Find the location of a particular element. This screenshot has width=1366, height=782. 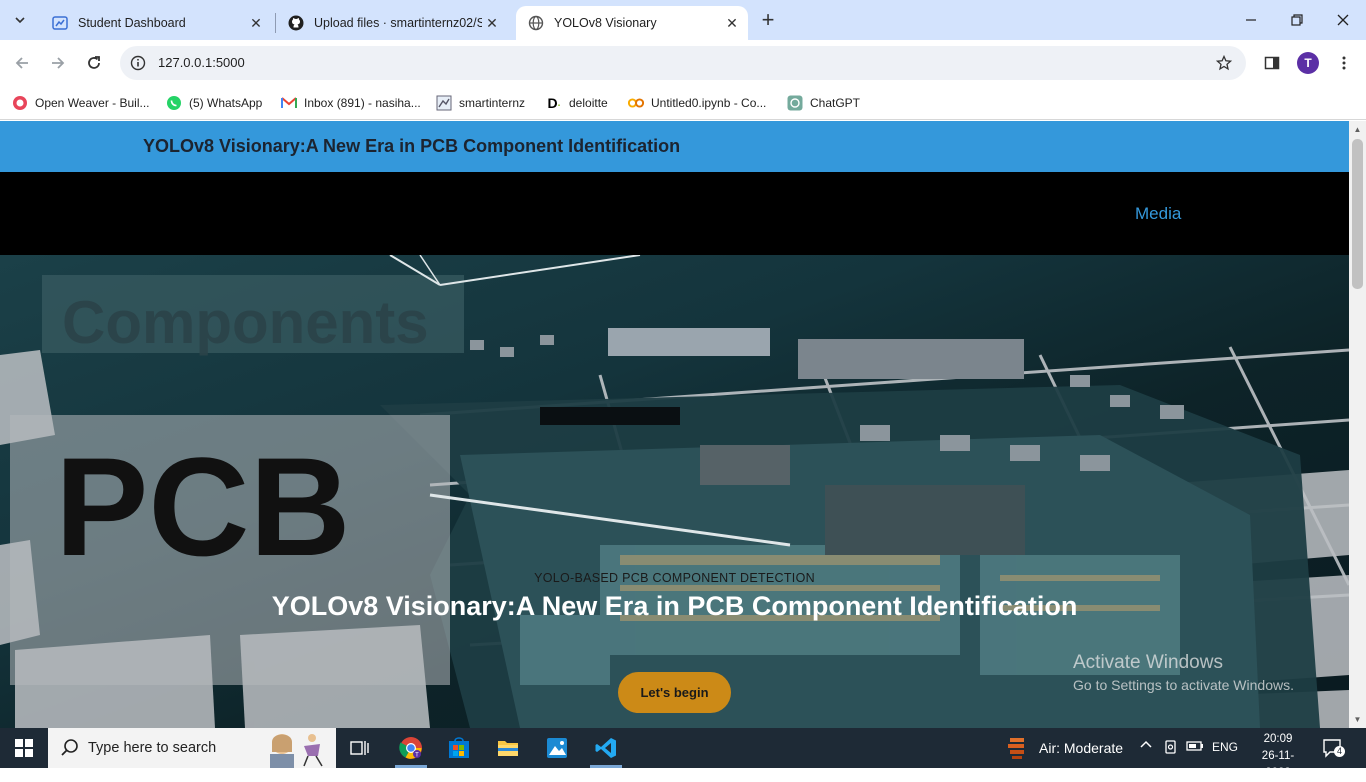

battery-icon is located at coordinates (1195, 747).